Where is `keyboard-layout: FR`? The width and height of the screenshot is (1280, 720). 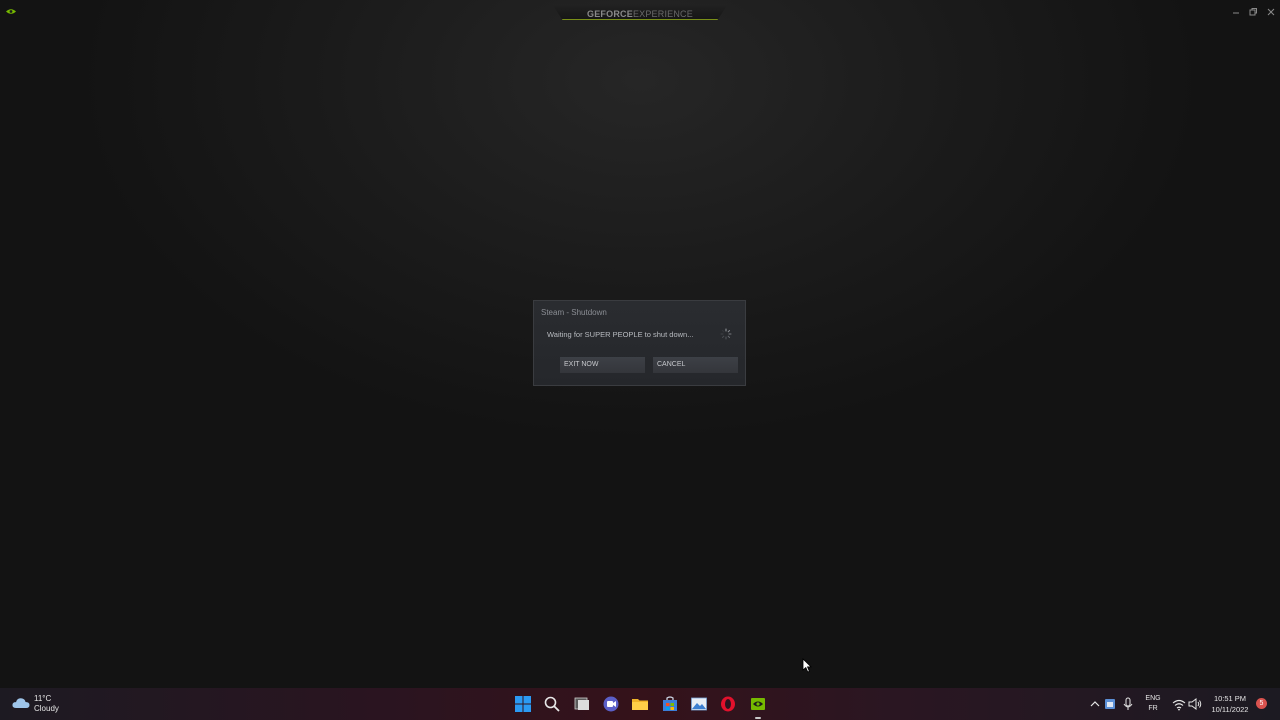 keyboard-layout: FR is located at coordinates (1153, 708).